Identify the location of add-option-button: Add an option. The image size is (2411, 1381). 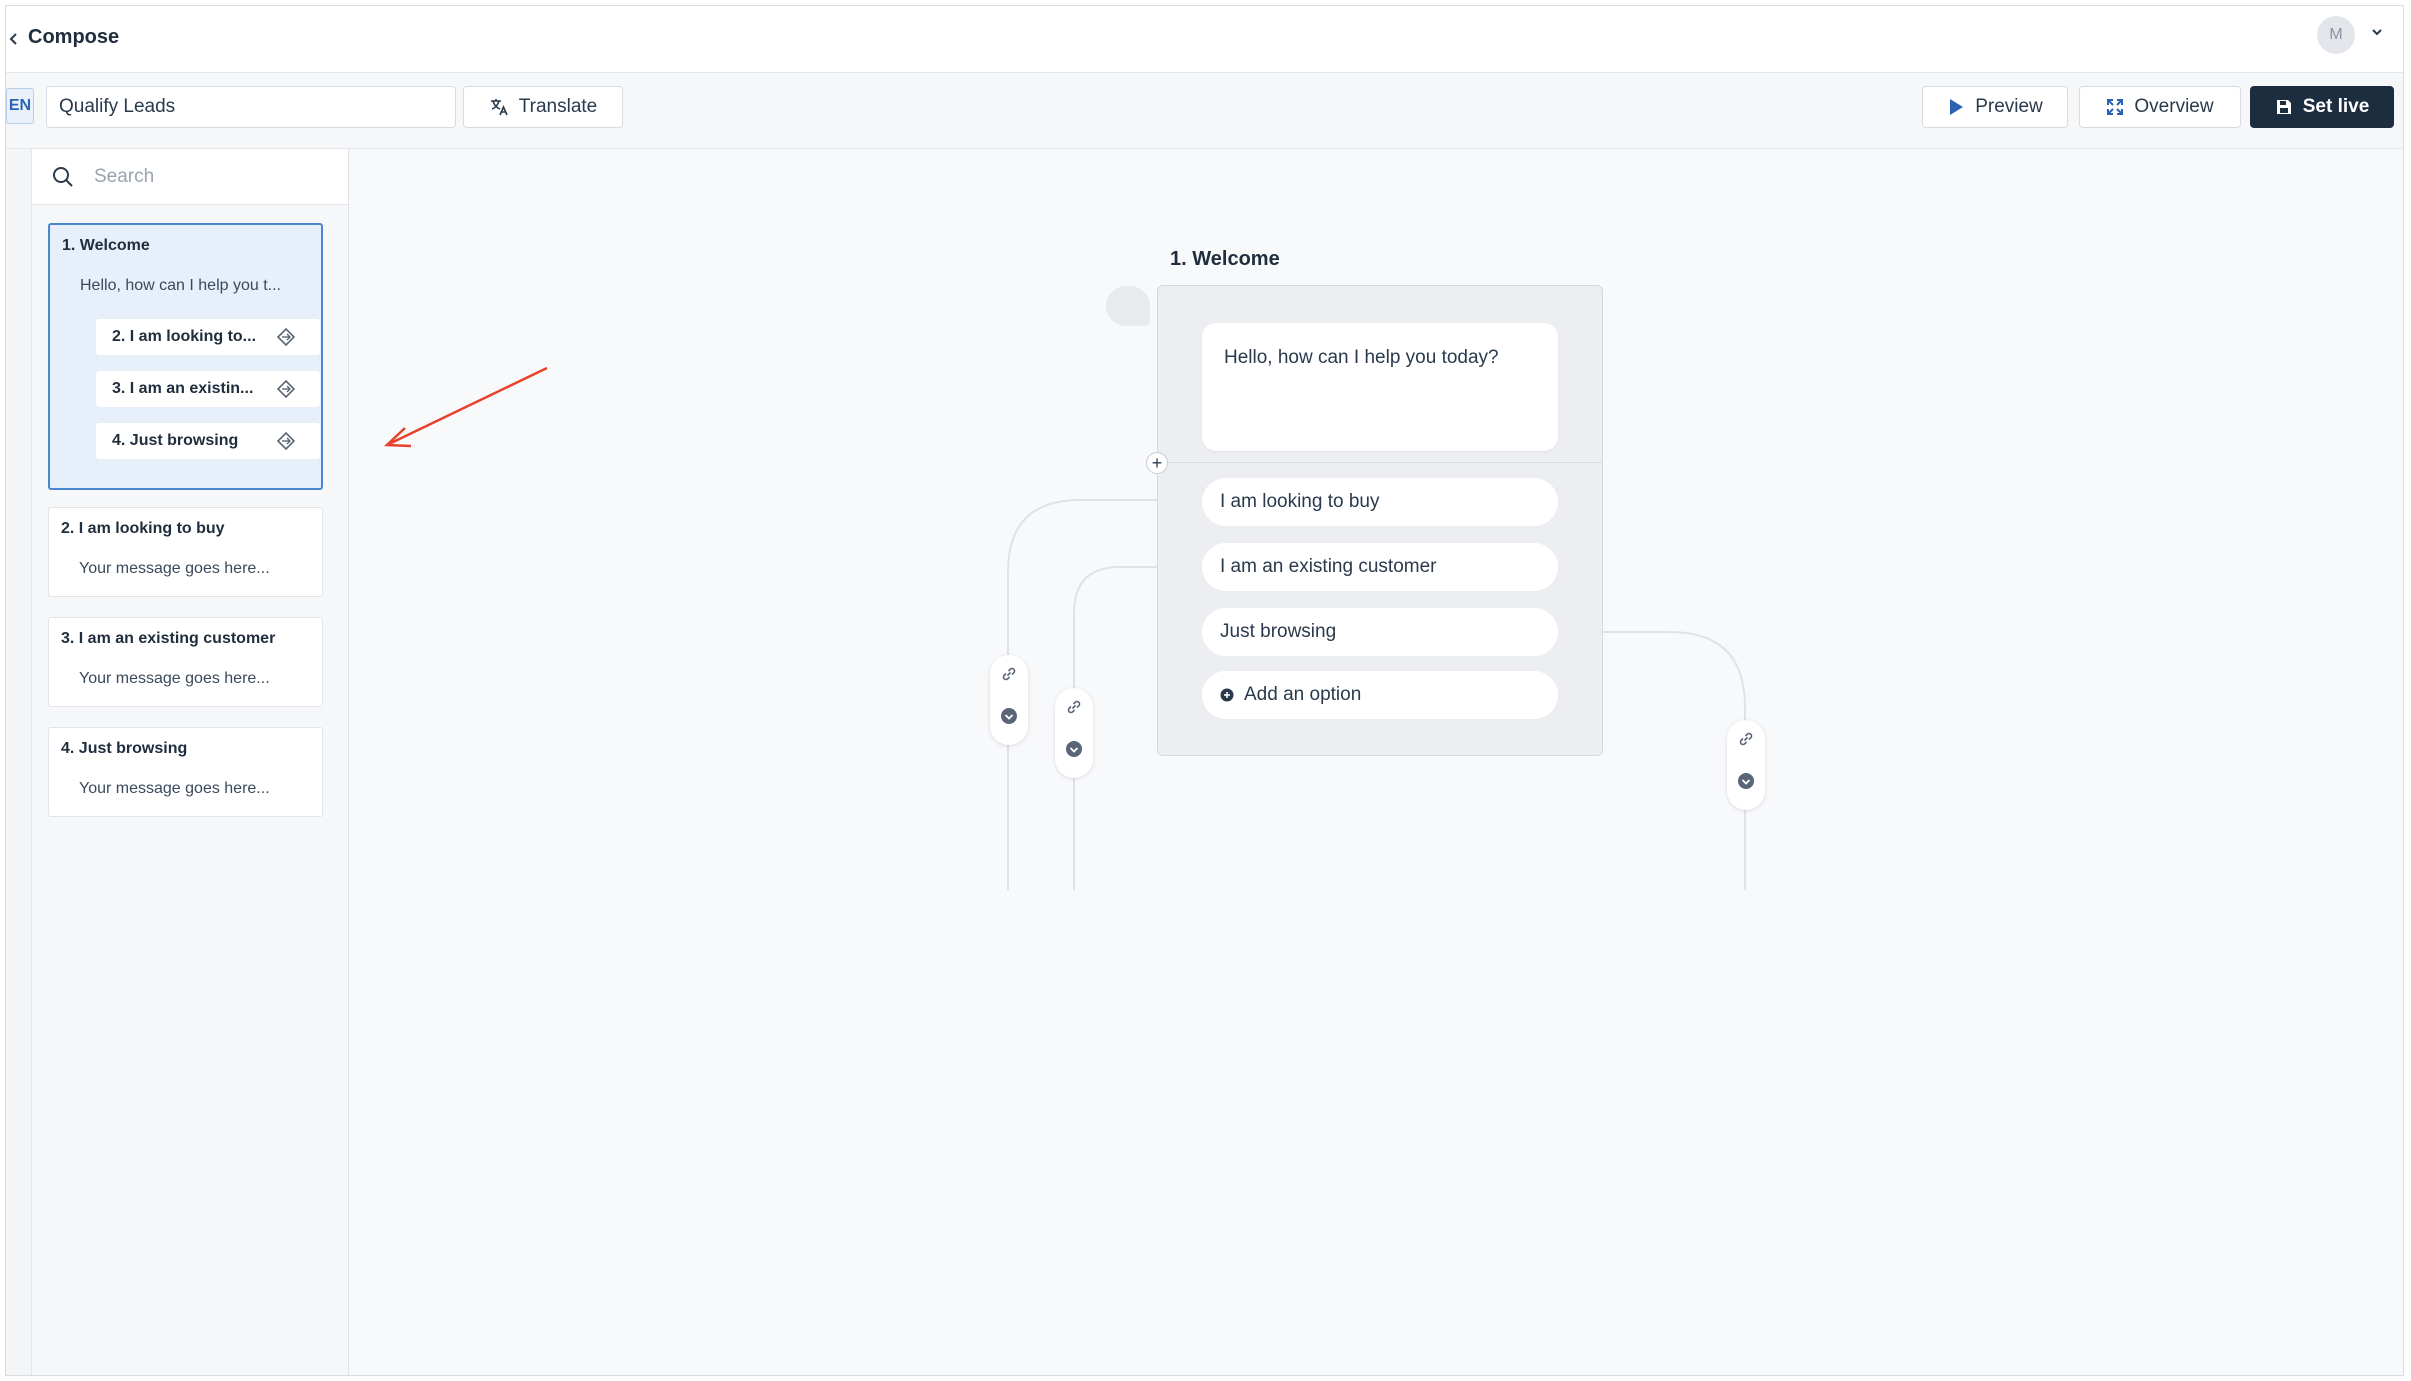
(1380, 695).